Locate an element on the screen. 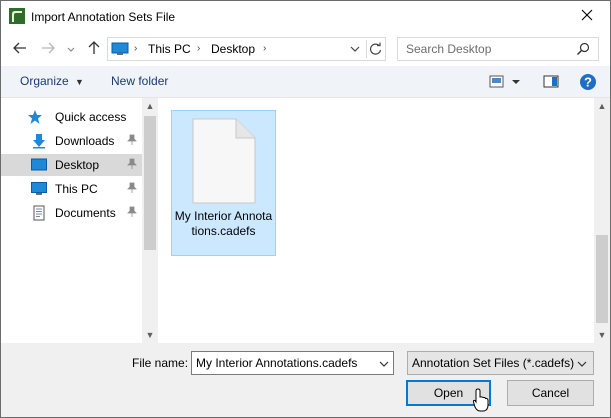  view-icon is located at coordinates (504, 81).